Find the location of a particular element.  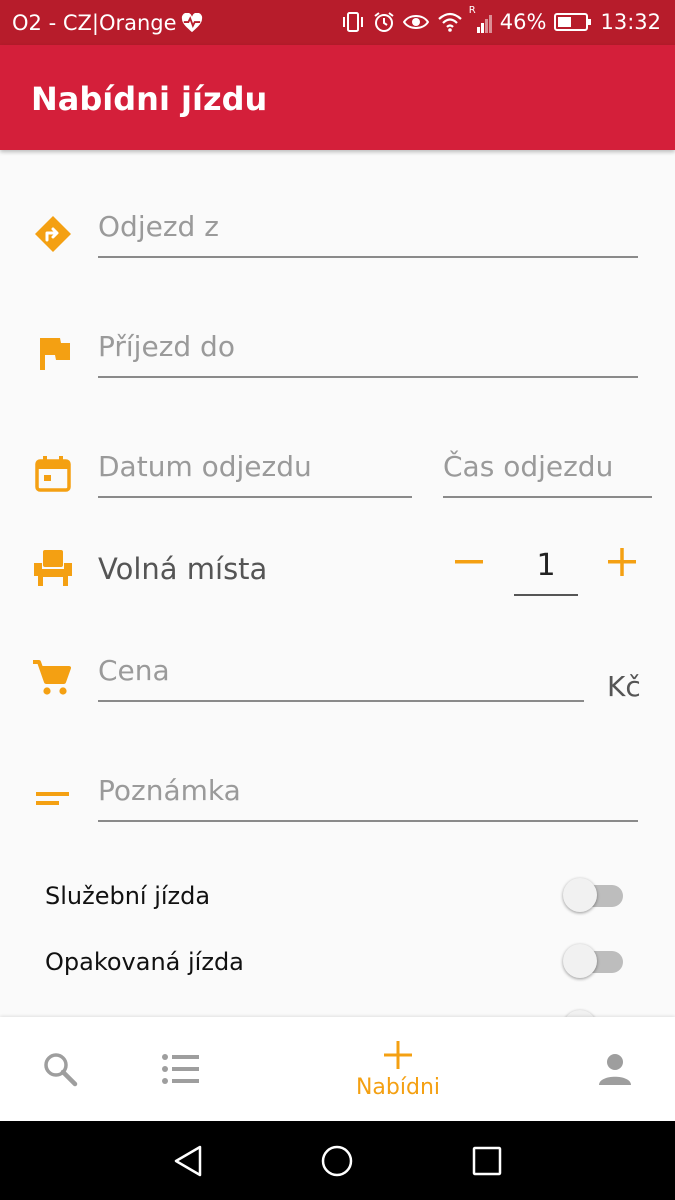

carrier-info: O2 - CZ|Orange is located at coordinates (107, 23).